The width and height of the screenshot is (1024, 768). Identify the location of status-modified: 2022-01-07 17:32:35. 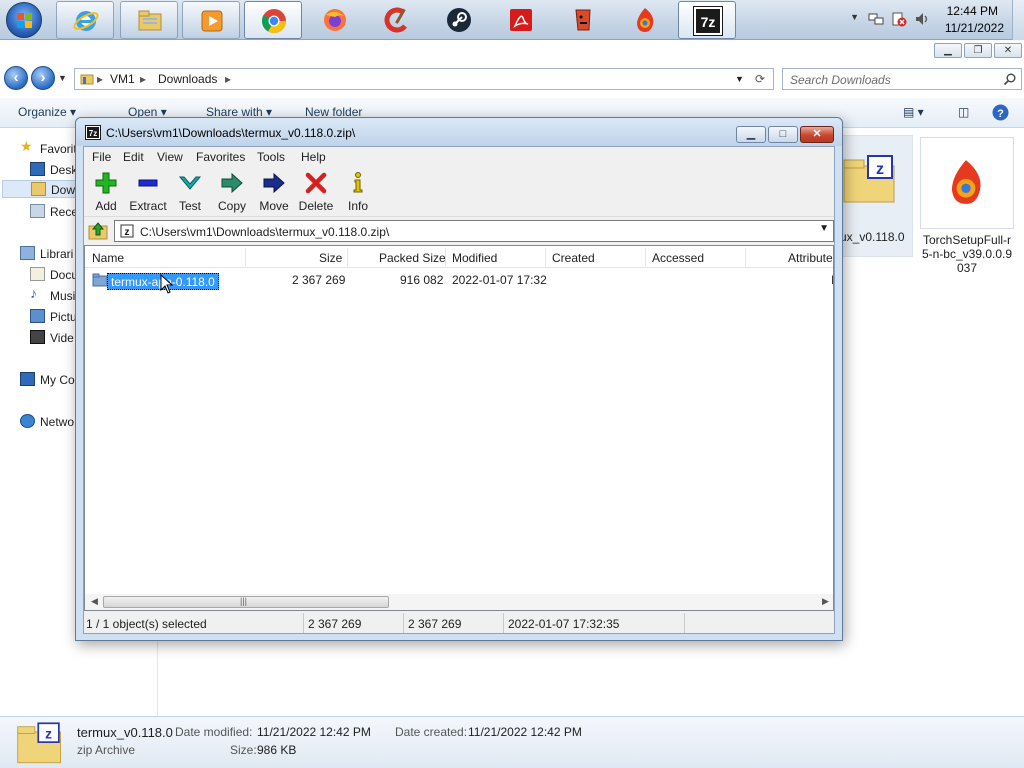
(564, 624).